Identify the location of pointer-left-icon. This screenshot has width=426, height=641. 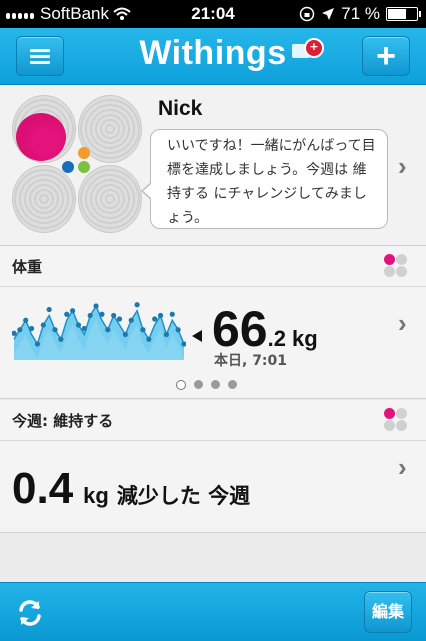
(197, 336).